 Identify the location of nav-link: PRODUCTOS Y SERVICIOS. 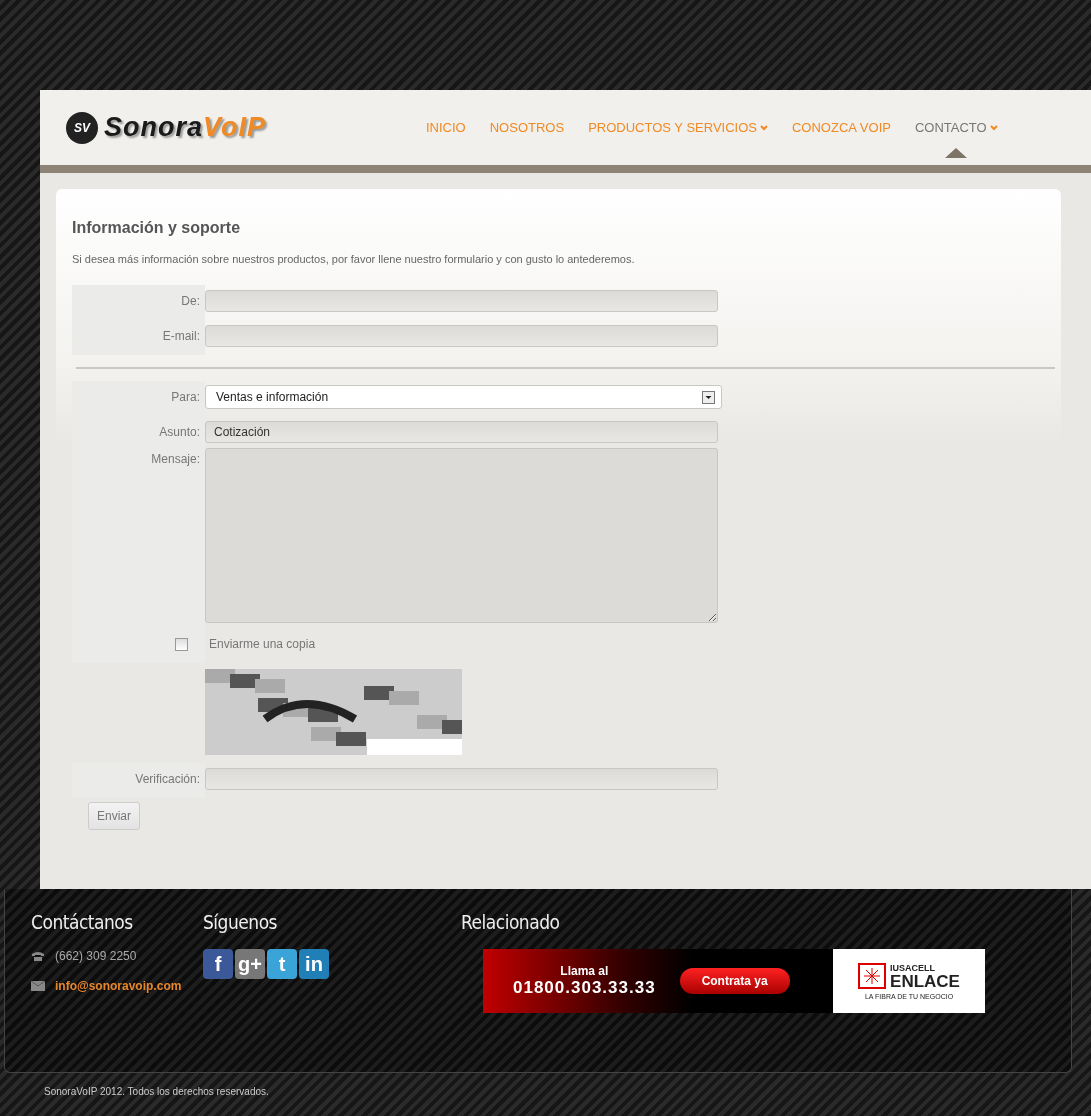
(678, 127).